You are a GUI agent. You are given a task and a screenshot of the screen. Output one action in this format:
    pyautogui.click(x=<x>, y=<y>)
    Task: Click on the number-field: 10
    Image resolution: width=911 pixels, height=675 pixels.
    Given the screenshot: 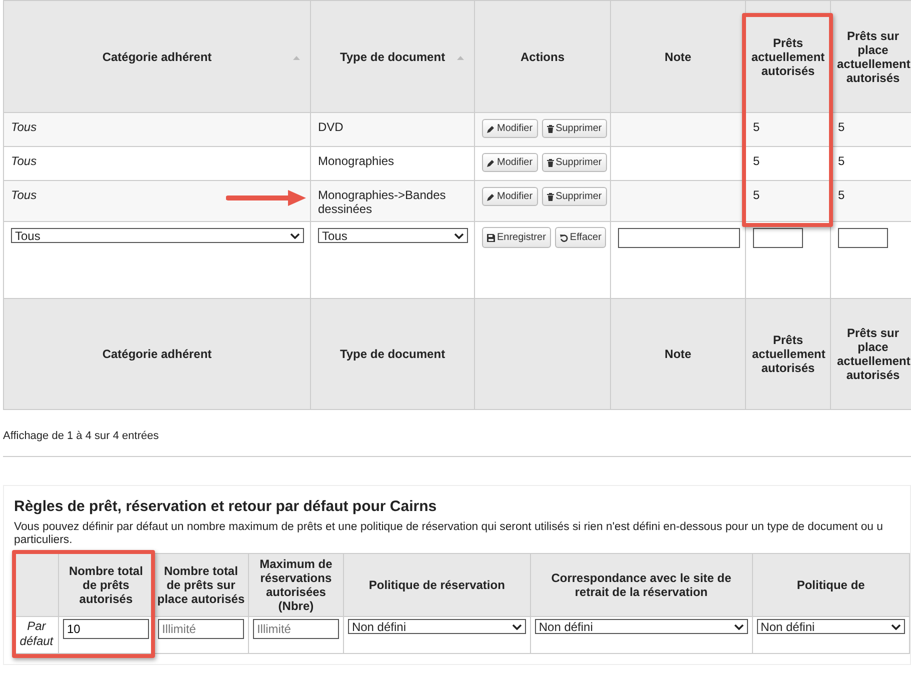 What is the action you would take?
    pyautogui.click(x=105, y=629)
    